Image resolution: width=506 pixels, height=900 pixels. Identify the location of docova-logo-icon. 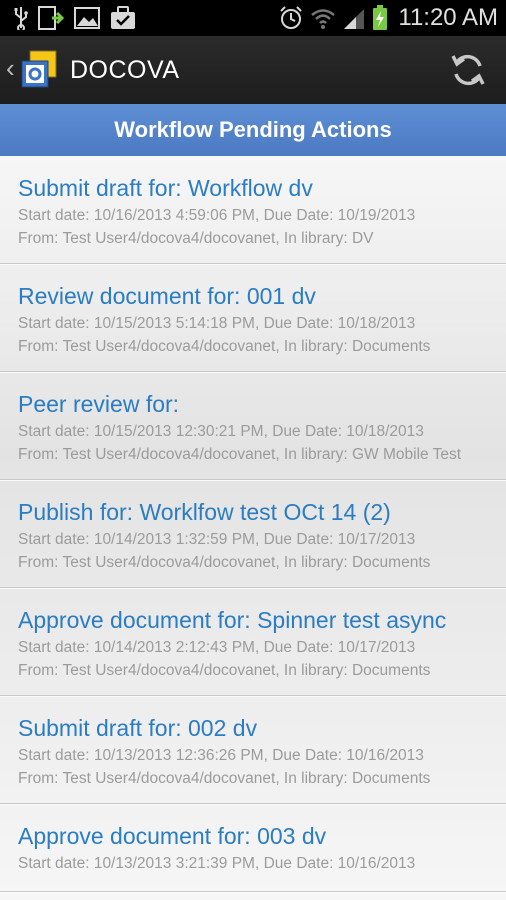
(41, 70).